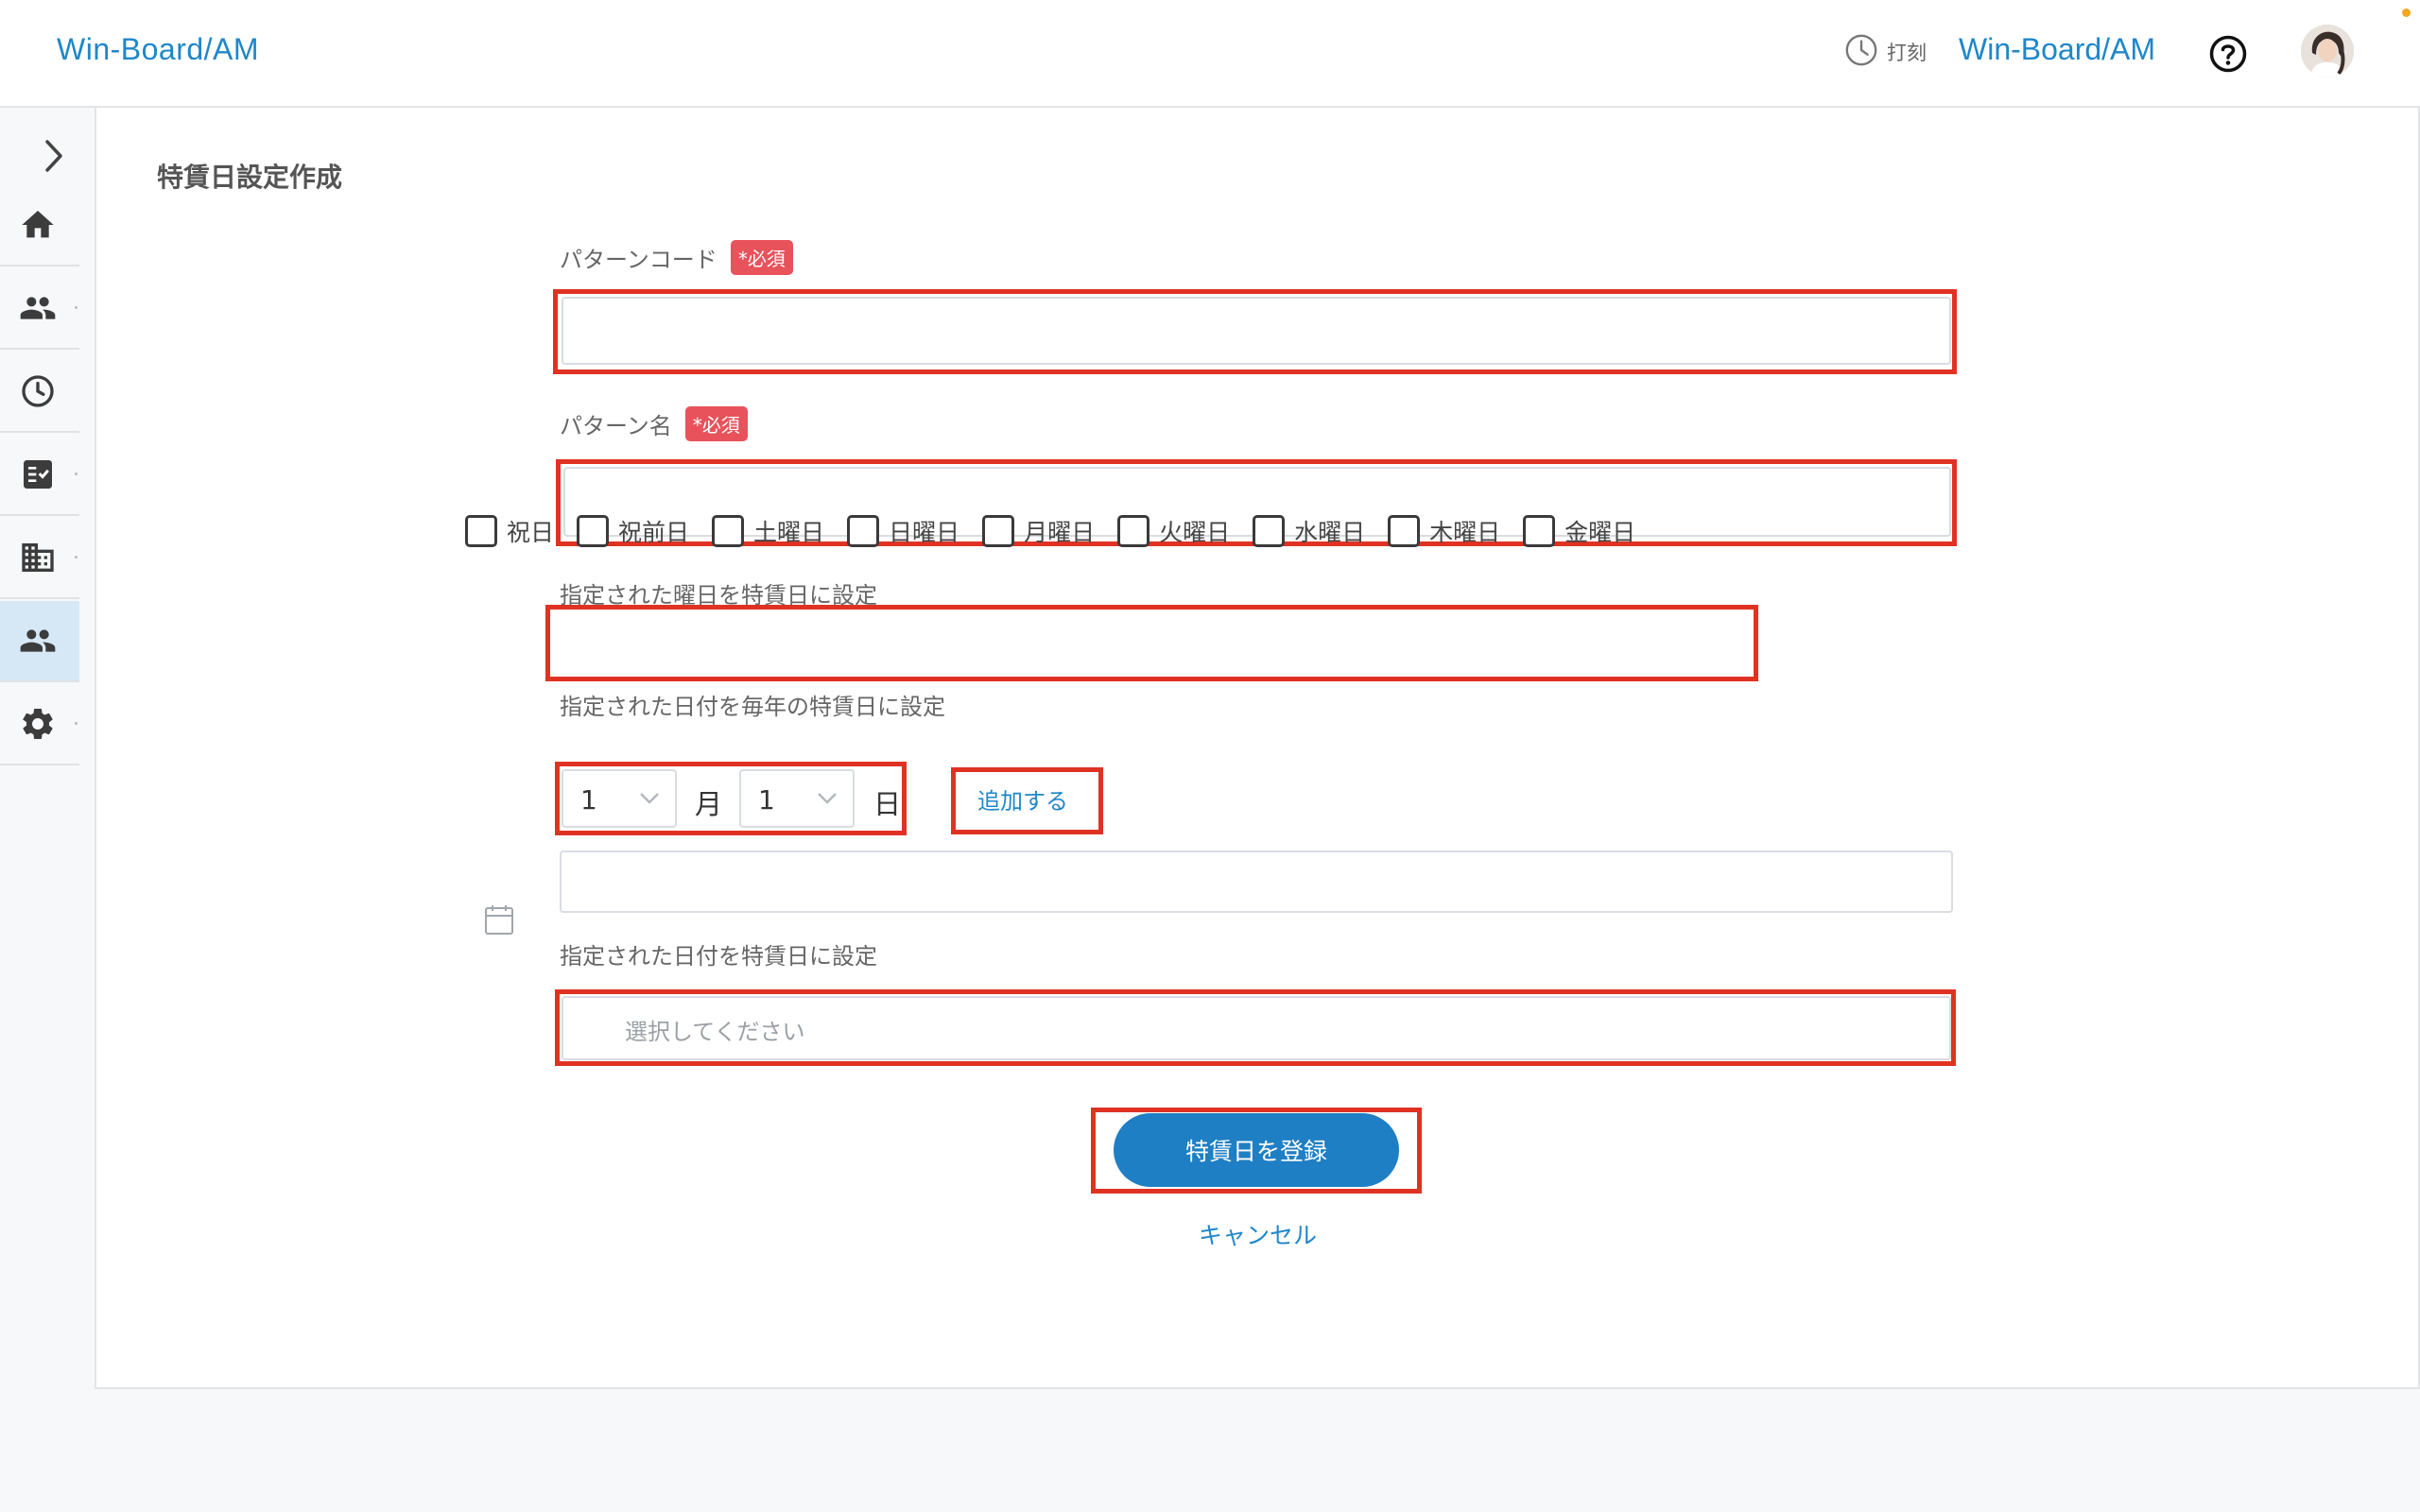 This screenshot has width=2420, height=1512. Describe the element at coordinates (718, 595) in the screenshot. I see `weekday-section-label: 指定された曜日を特賃日に設定` at that location.